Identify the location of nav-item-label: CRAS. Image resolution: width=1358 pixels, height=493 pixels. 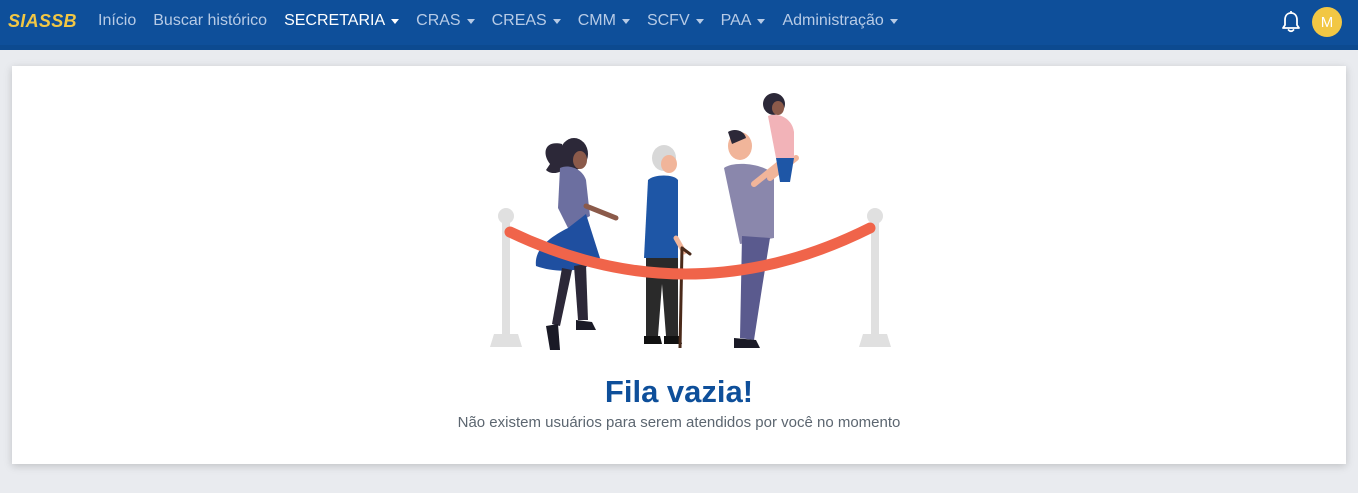
(438, 20).